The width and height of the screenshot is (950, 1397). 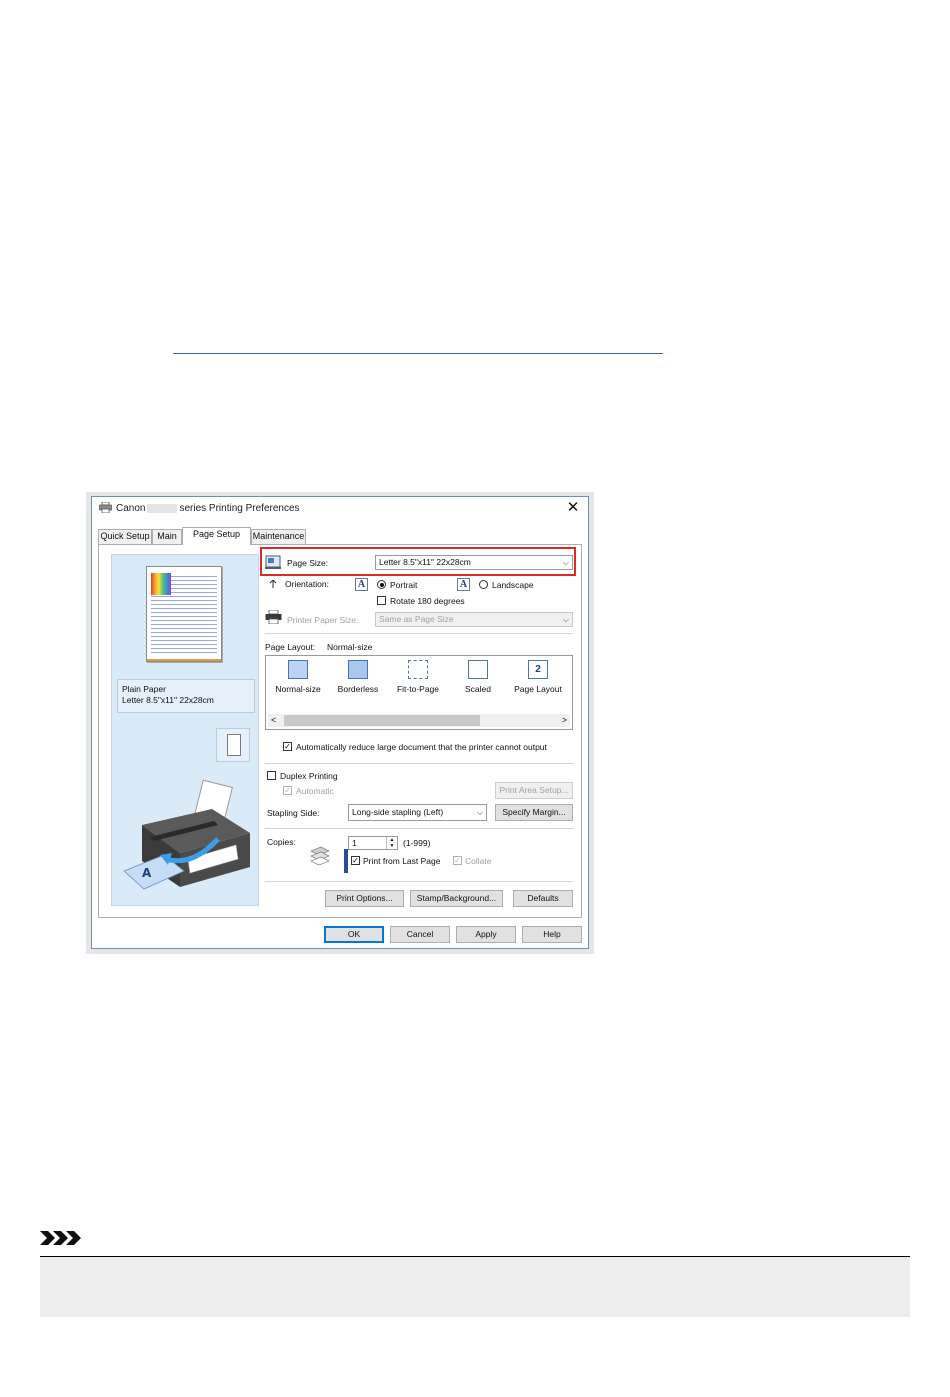 I want to click on spinner-arrows-icon: ▲ ▼, so click(x=391, y=843).